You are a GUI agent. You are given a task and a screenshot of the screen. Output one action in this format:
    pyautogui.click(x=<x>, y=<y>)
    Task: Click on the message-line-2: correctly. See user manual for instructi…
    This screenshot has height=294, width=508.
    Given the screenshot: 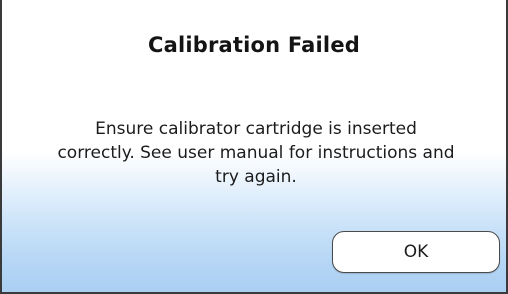 What is the action you would take?
    pyautogui.click(x=256, y=153)
    